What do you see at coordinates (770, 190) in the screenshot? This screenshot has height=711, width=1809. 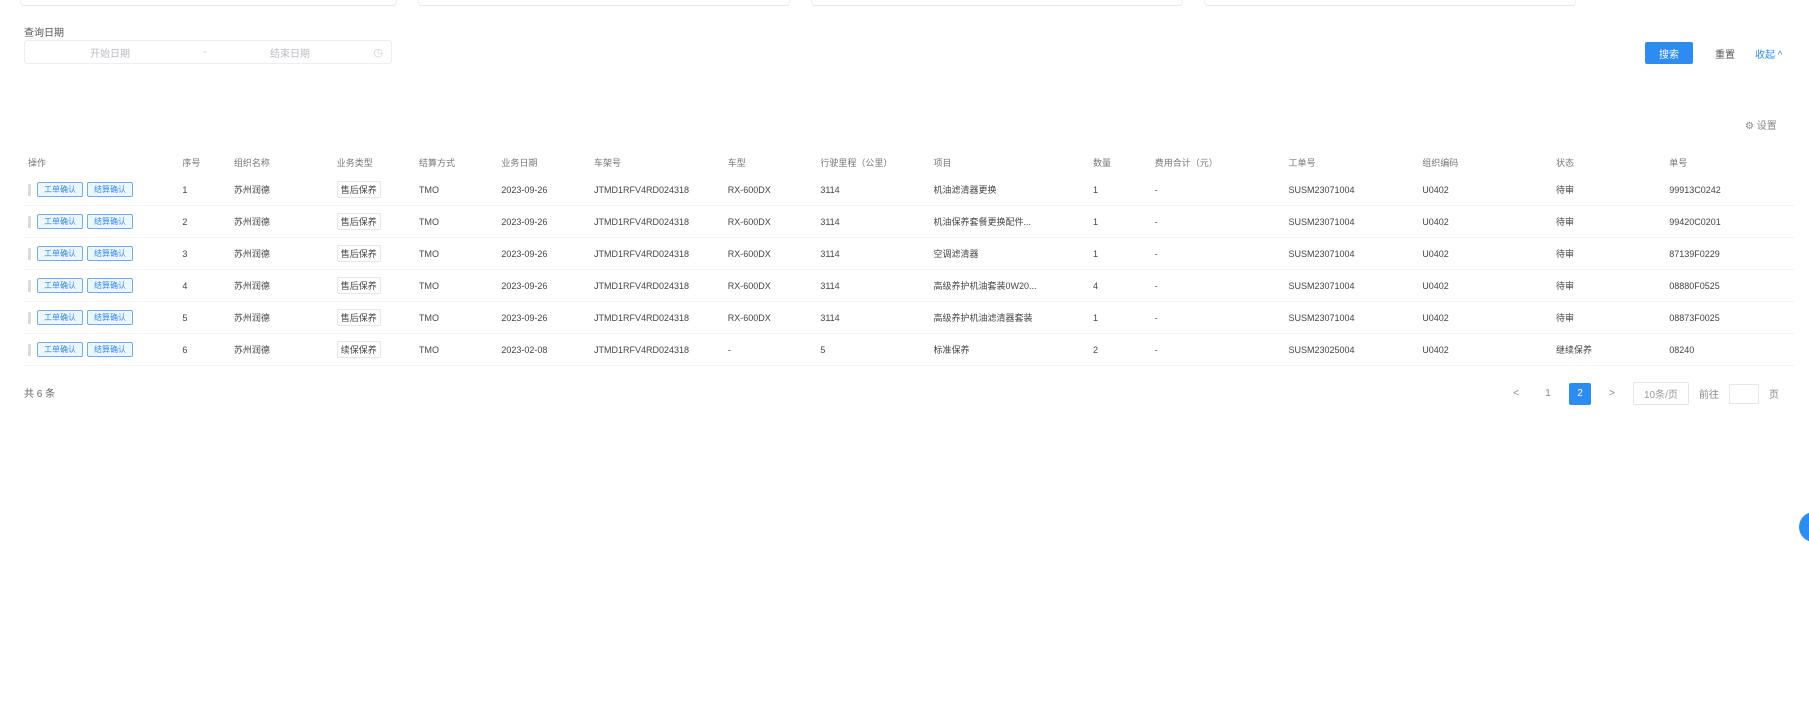 I see `table-cell: RX-600DX` at bounding box center [770, 190].